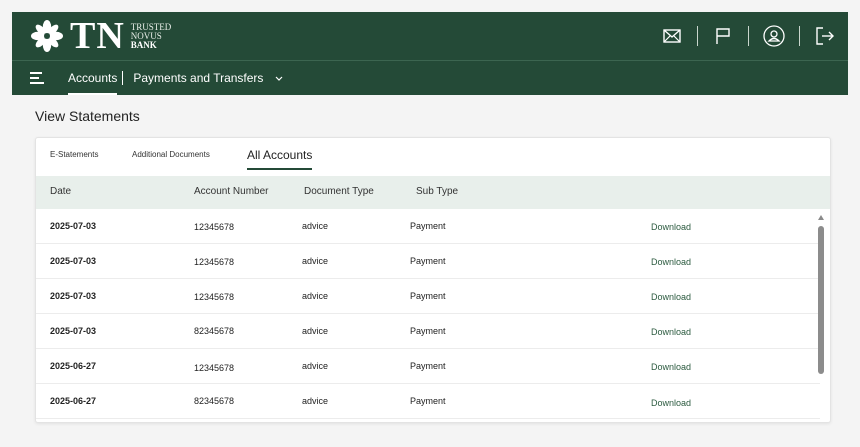 The width and height of the screenshot is (860, 447). I want to click on flower-logo-icon, so click(47, 36).